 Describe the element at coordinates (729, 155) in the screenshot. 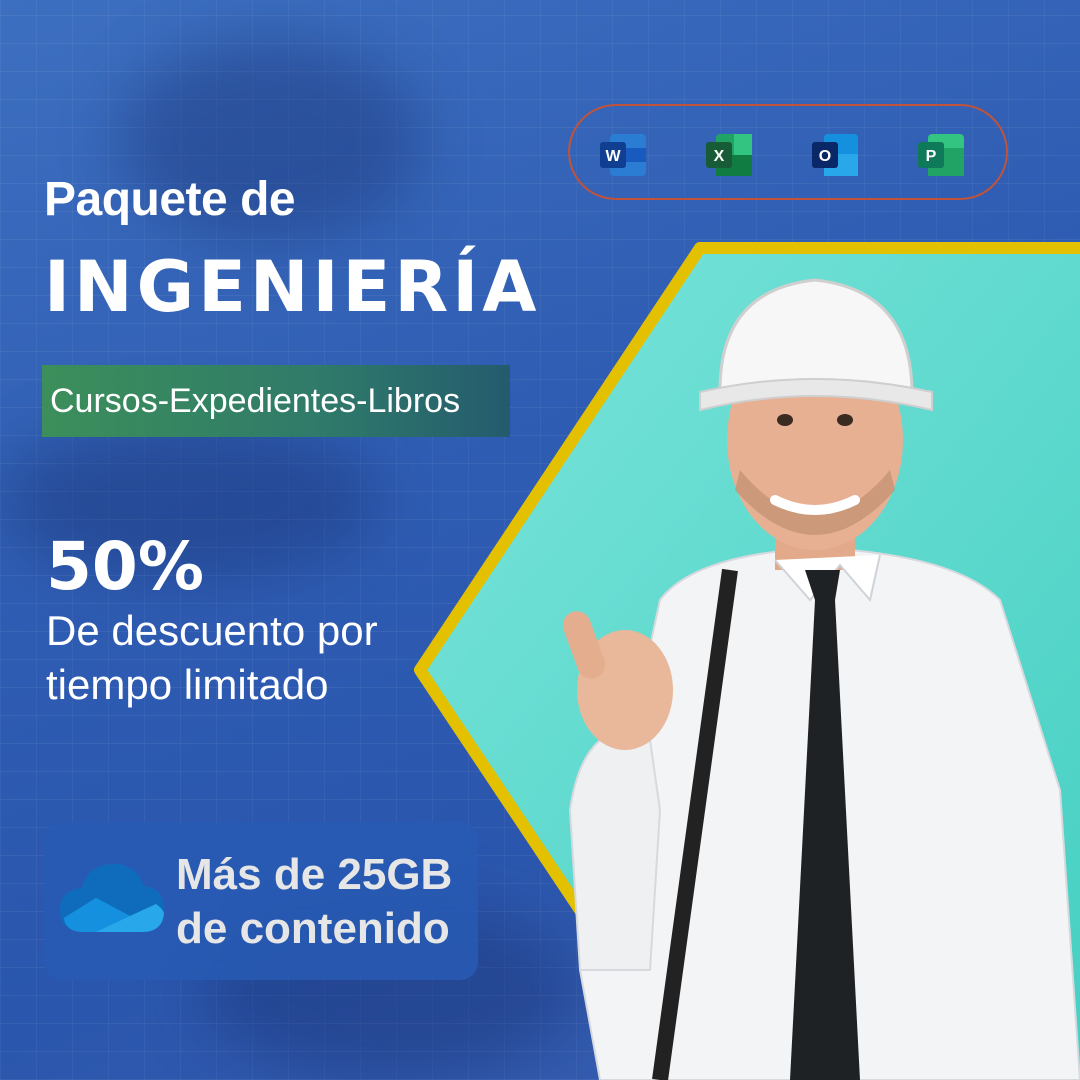

I see `excel-icon: X` at that location.